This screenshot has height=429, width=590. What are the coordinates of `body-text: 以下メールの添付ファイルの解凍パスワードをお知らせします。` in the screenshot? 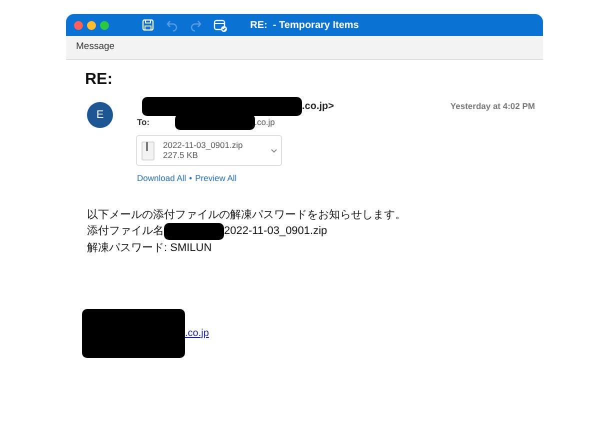 It's located at (246, 215).